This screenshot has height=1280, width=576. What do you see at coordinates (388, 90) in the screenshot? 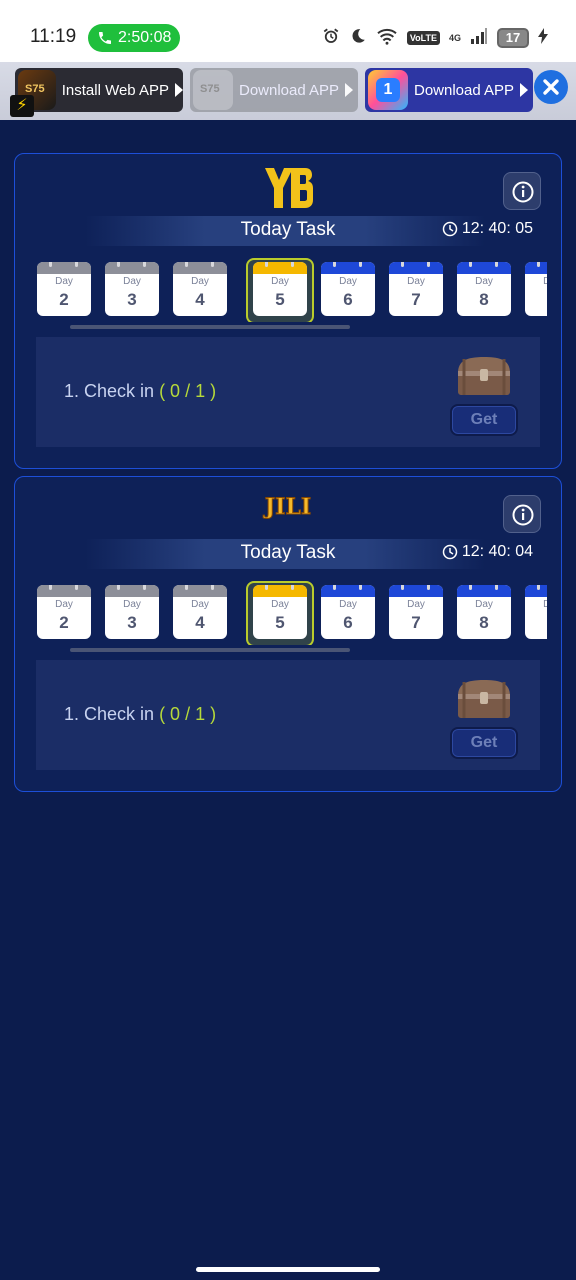
I see `app-store-icon: 1` at bounding box center [388, 90].